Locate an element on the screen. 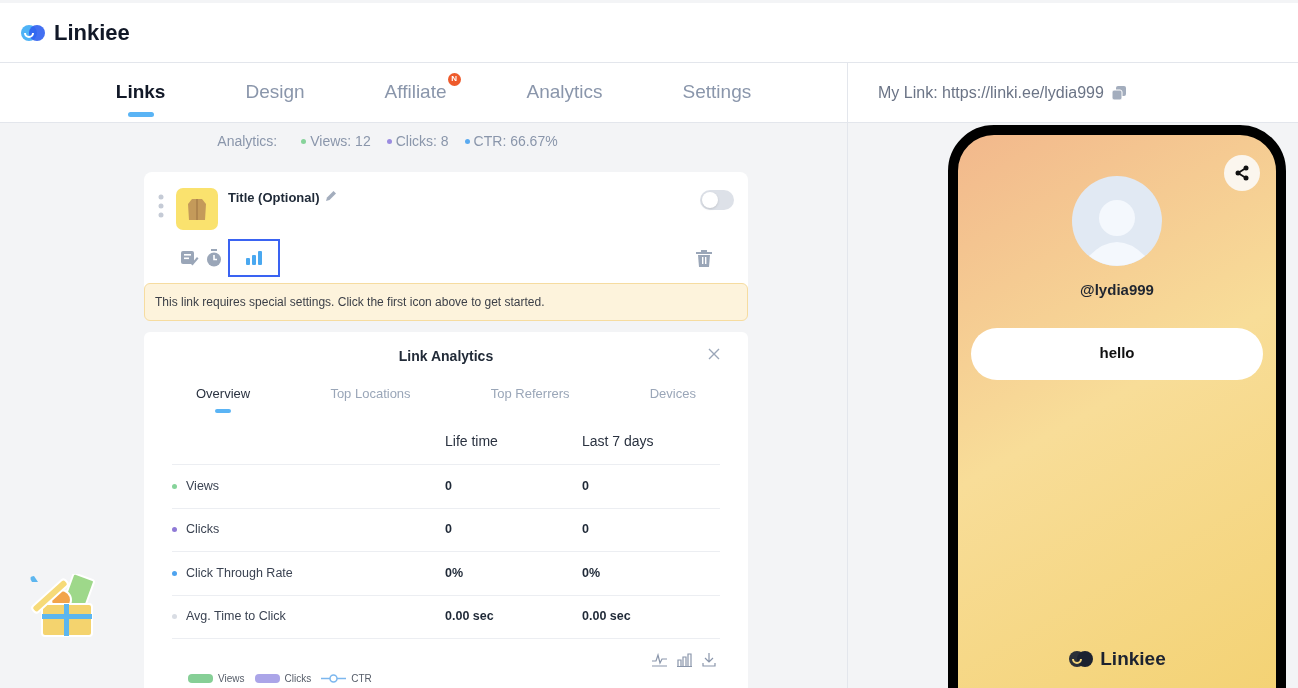 Image resolution: width=1298 pixels, height=688 pixels. panel-tab: Top Locations is located at coordinates (370, 394).